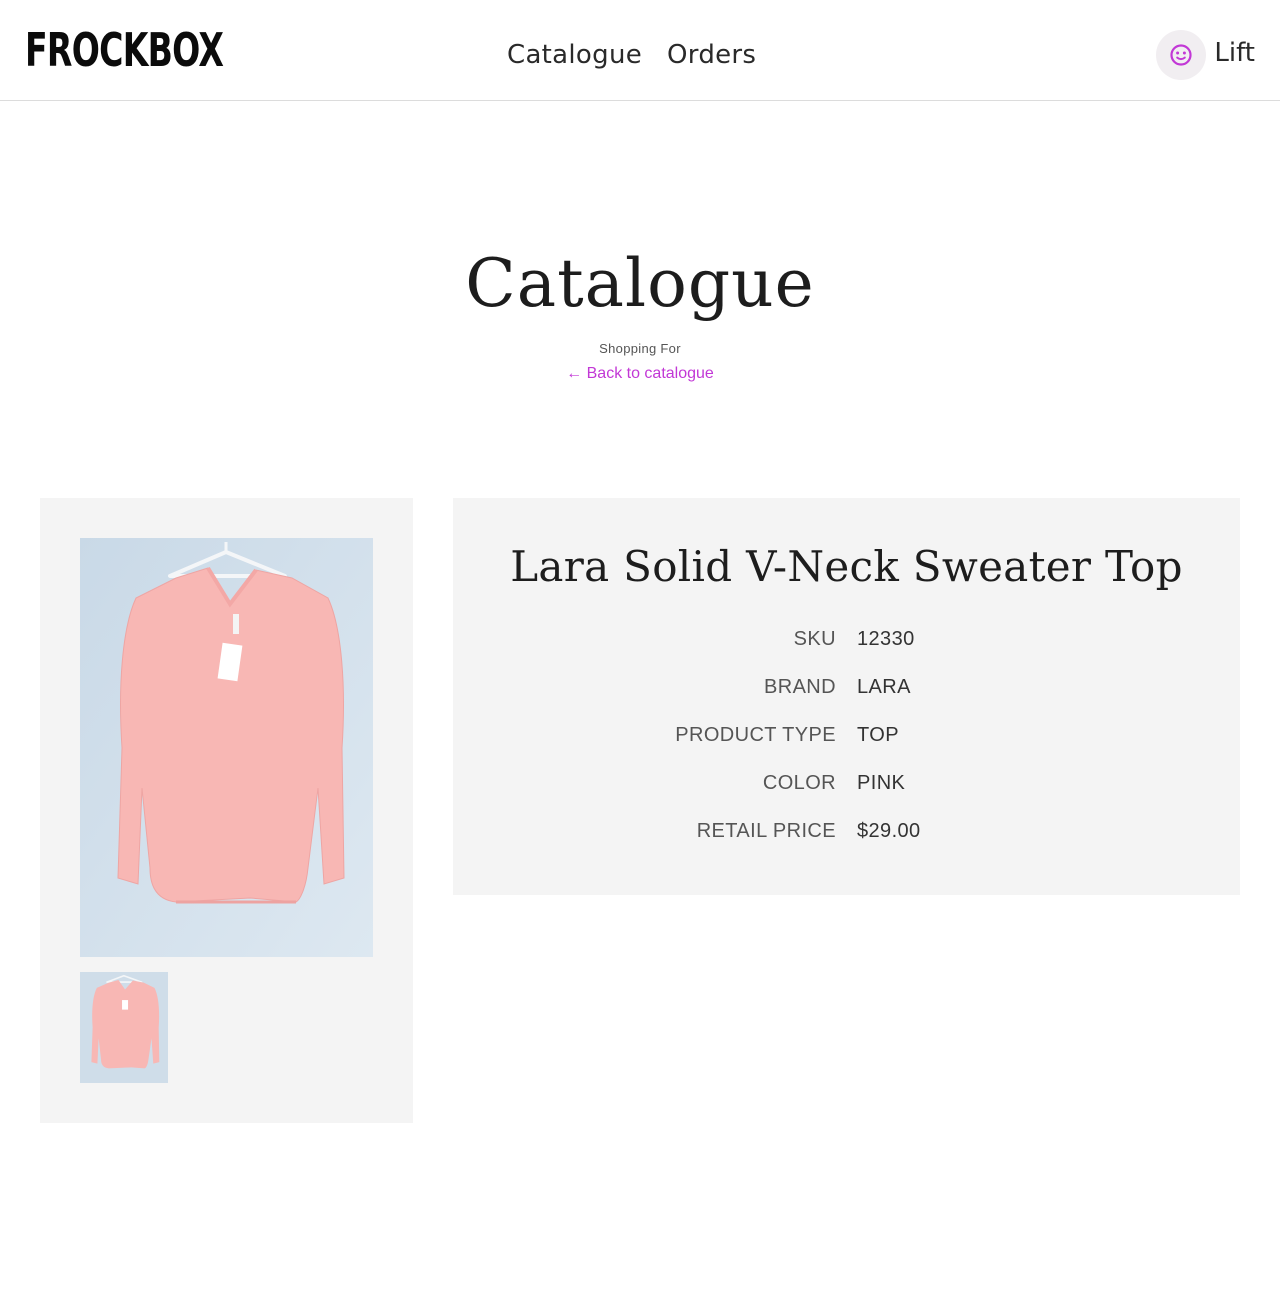  Describe the element at coordinates (881, 783) in the screenshot. I see `spec-value: PINK` at that location.